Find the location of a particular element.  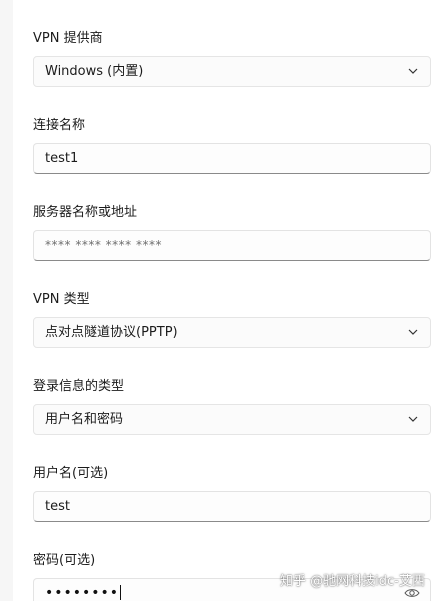

vpn-type-label: VPN 类型 is located at coordinates (61, 299).